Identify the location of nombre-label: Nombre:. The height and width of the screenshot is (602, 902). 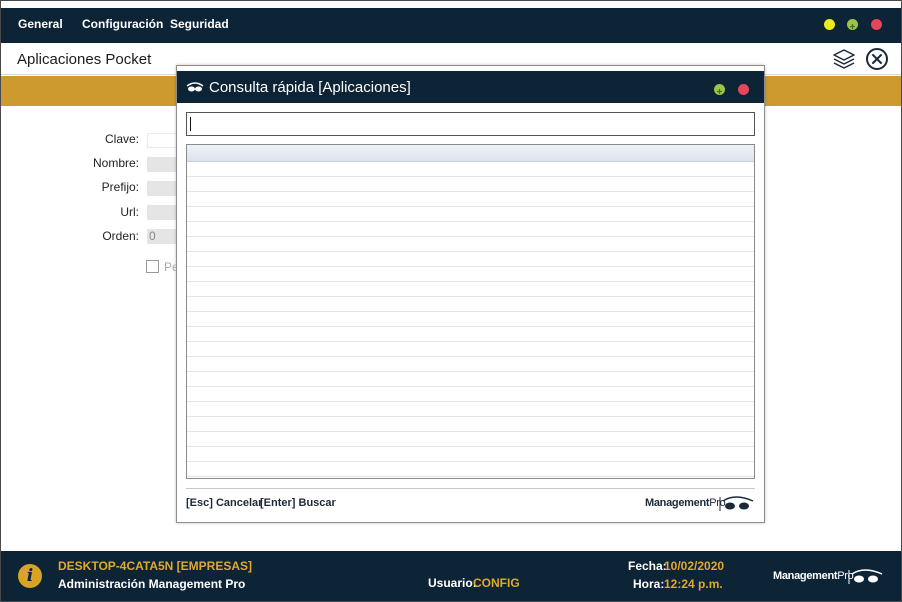
(115, 163).